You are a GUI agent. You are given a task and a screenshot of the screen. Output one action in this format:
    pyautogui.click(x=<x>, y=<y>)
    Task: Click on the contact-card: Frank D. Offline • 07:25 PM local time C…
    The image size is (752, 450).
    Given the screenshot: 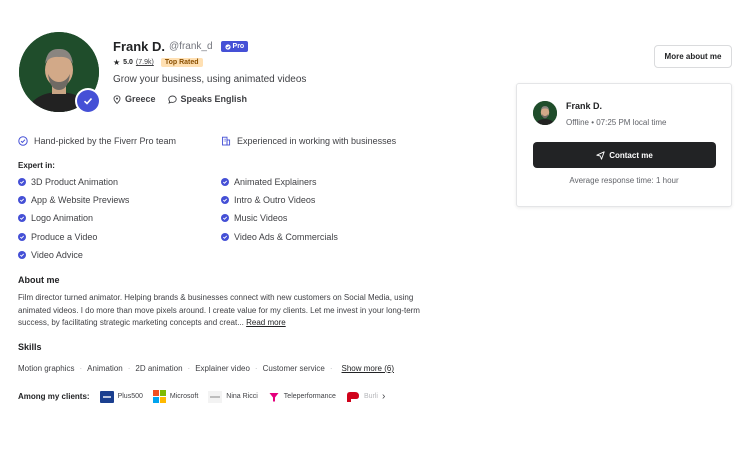 What is the action you would take?
    pyautogui.click(x=624, y=145)
    